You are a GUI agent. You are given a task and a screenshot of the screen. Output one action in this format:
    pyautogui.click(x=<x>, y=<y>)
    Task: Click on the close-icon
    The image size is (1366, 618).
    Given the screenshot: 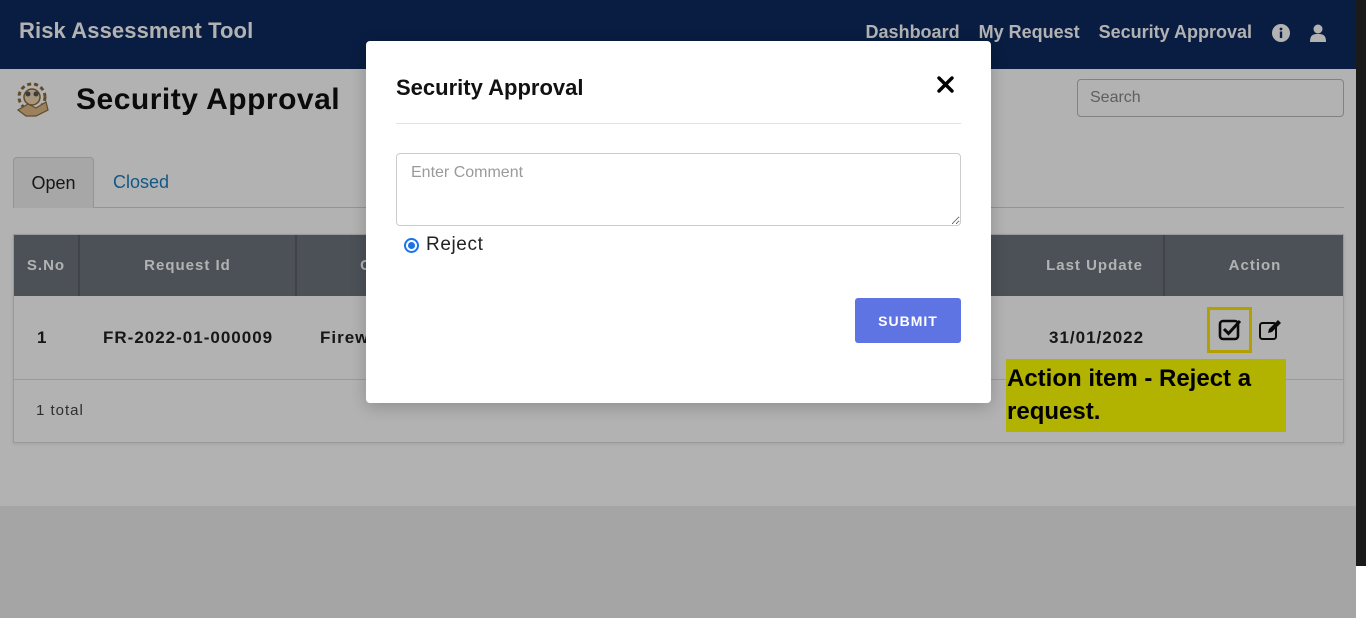 What is the action you would take?
    pyautogui.click(x=945, y=84)
    